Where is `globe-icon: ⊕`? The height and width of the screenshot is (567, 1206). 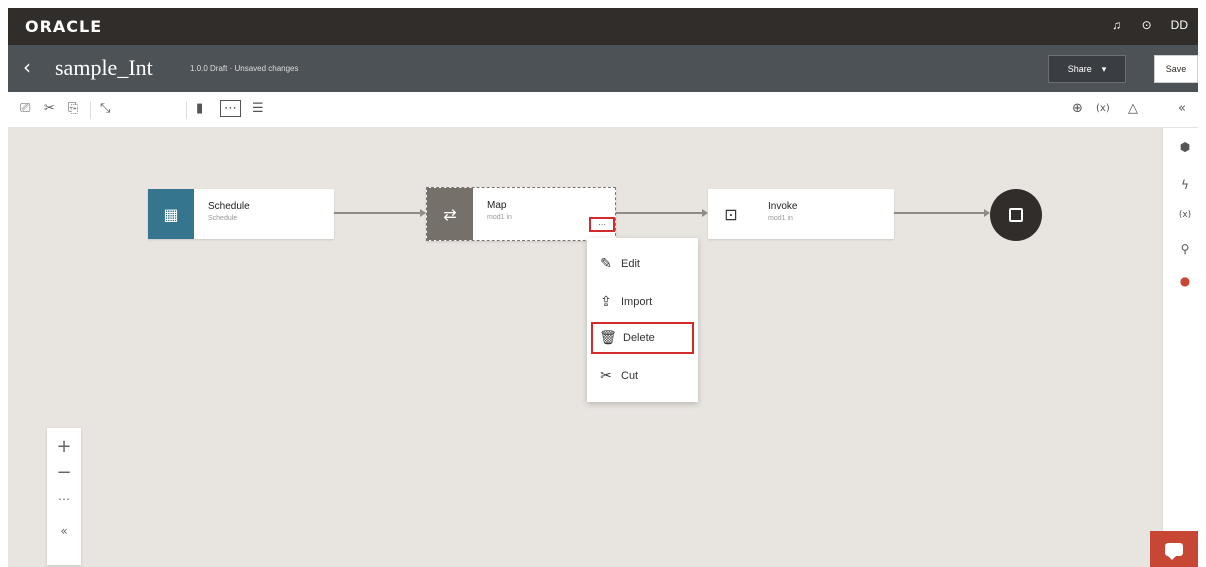 globe-icon: ⊕ is located at coordinates (1077, 108).